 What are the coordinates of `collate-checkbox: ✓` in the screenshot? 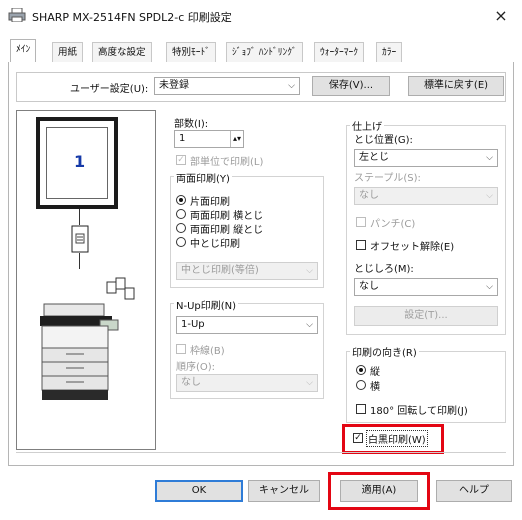 It's located at (181, 160).